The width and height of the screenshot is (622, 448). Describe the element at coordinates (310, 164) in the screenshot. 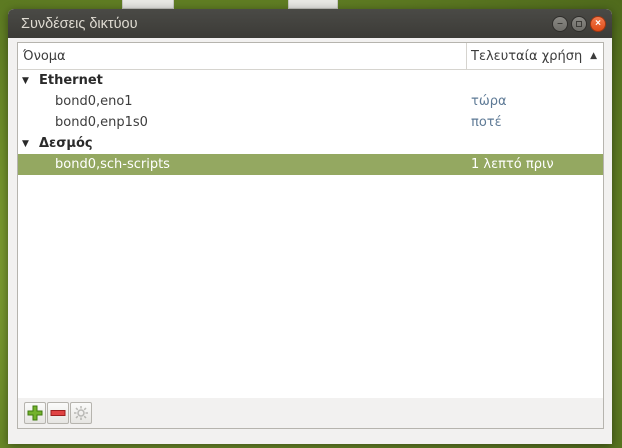

I see `connection-row-selected: bond0,sch-scripts 1 λεπτό πριν` at that location.